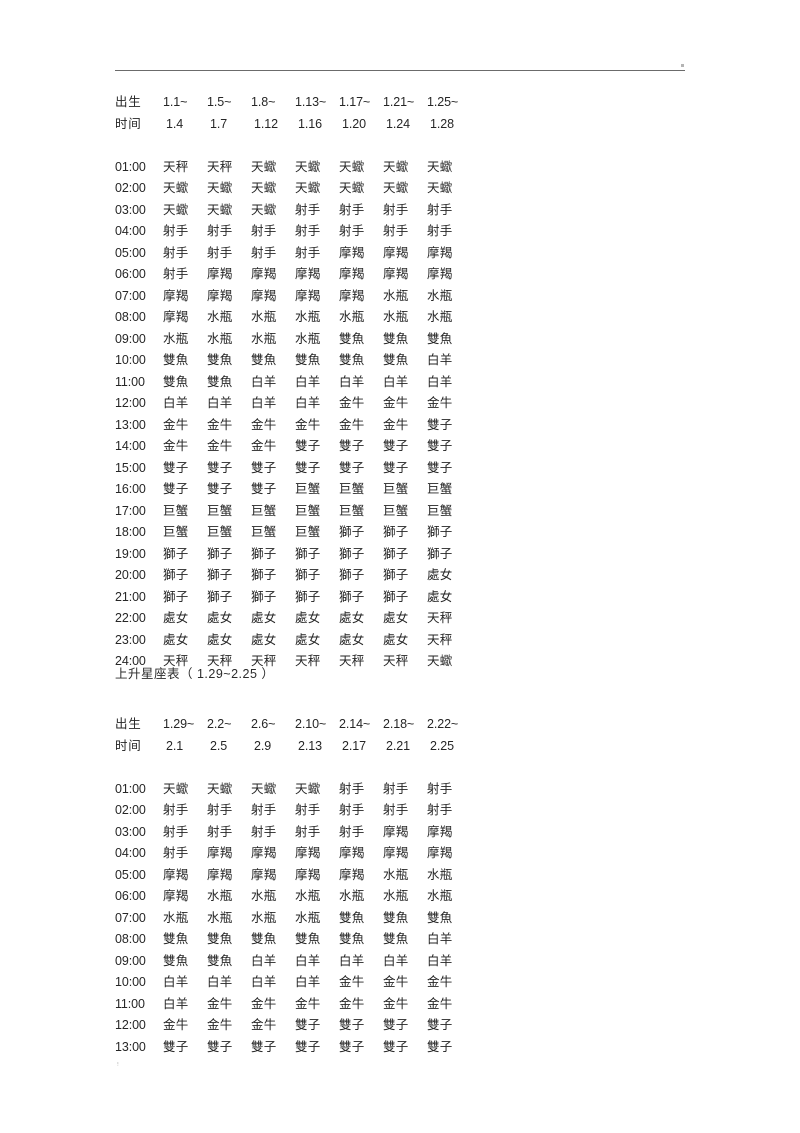 This screenshot has height=1133, width=800. What do you see at coordinates (293, 275) in the screenshot?
I see `table-row: 06:00 射手 摩羯 摩羯 摩羯 摩羯 摩羯 摩羯` at bounding box center [293, 275].